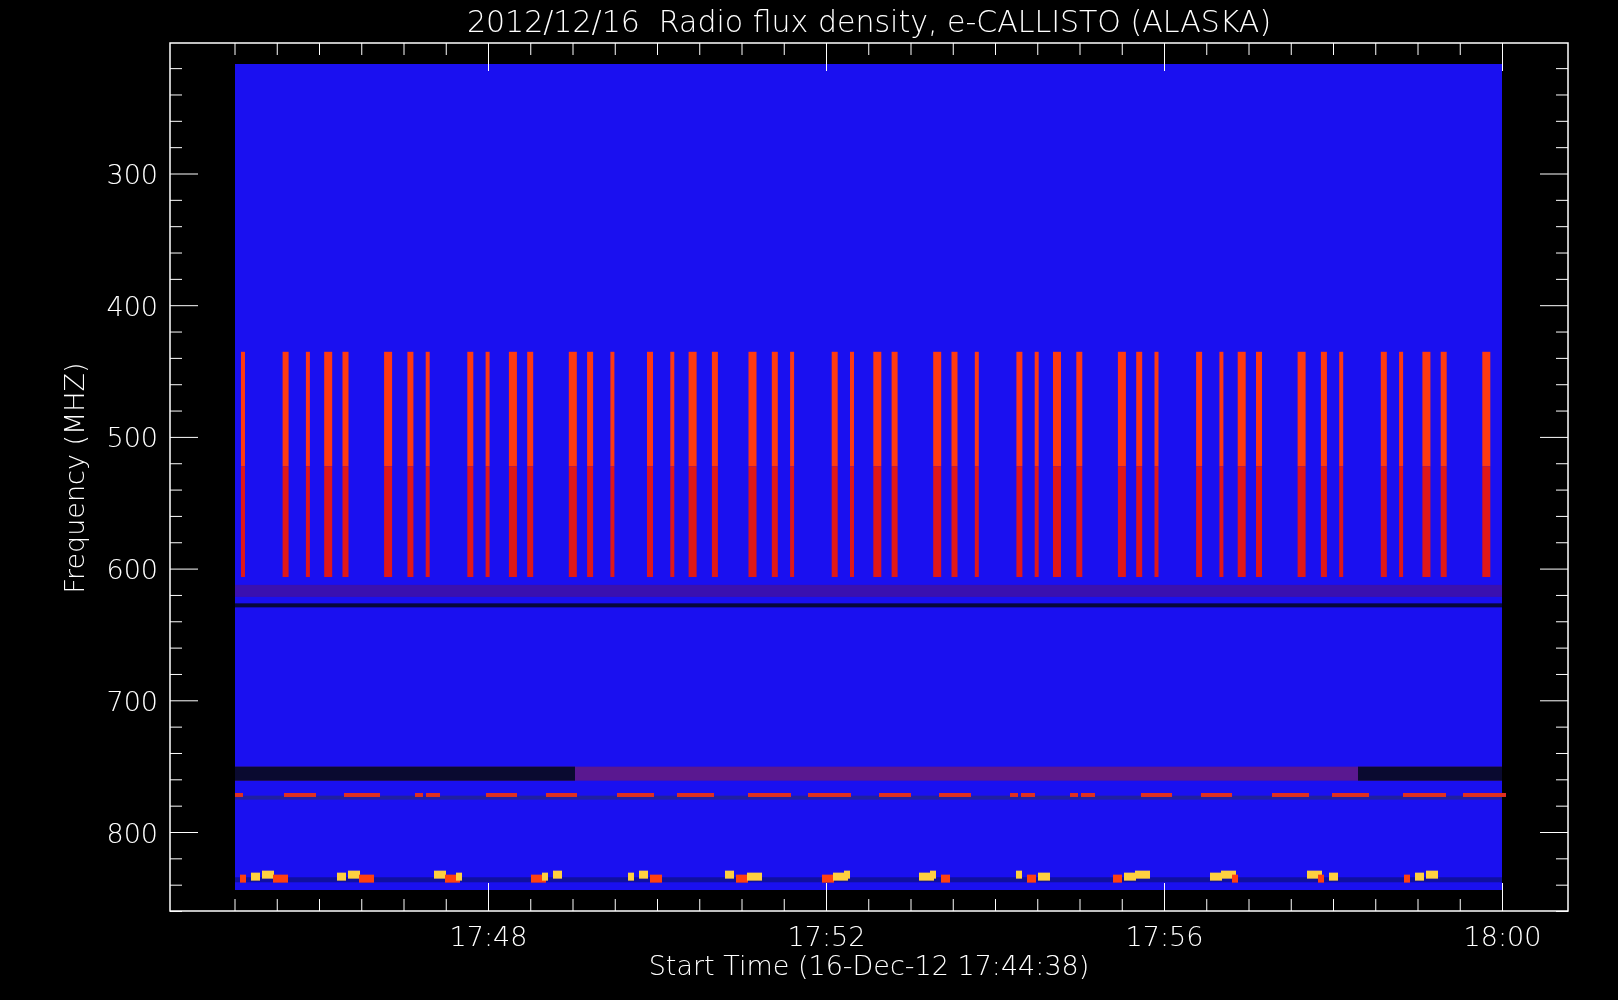 The width and height of the screenshot is (1618, 1000). Describe the element at coordinates (132, 833) in the screenshot. I see `y-tick-label: 800` at that location.